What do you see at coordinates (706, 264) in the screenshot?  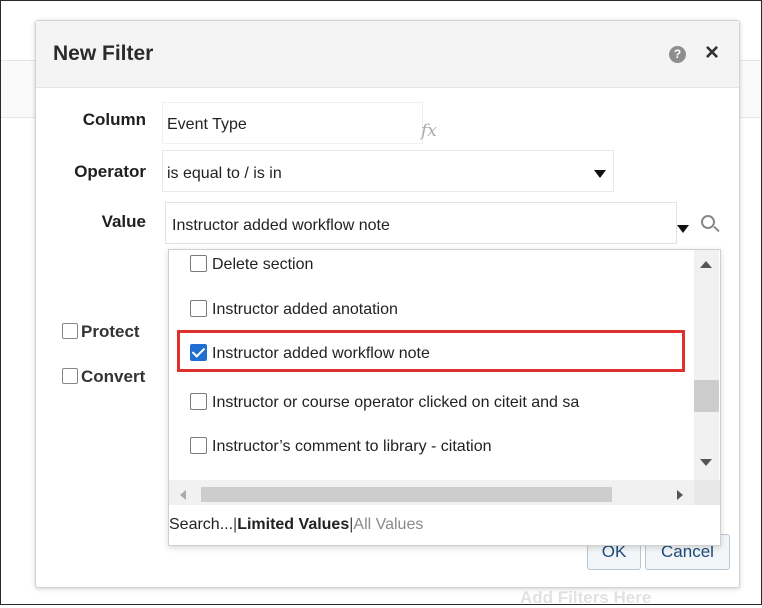 I see `scroll-up-arrow-icon` at bounding box center [706, 264].